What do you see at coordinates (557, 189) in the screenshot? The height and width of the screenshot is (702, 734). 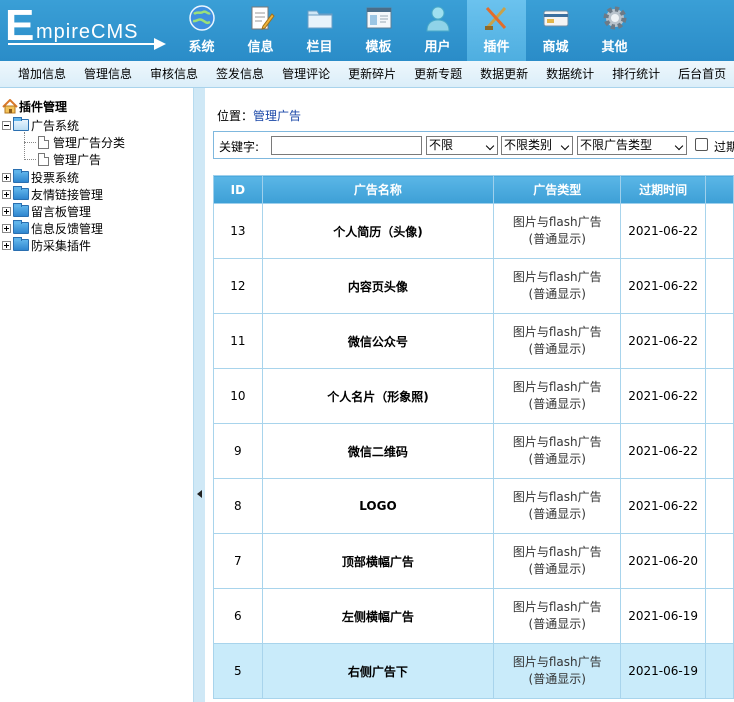 I see `col-type-header: 广告类型` at bounding box center [557, 189].